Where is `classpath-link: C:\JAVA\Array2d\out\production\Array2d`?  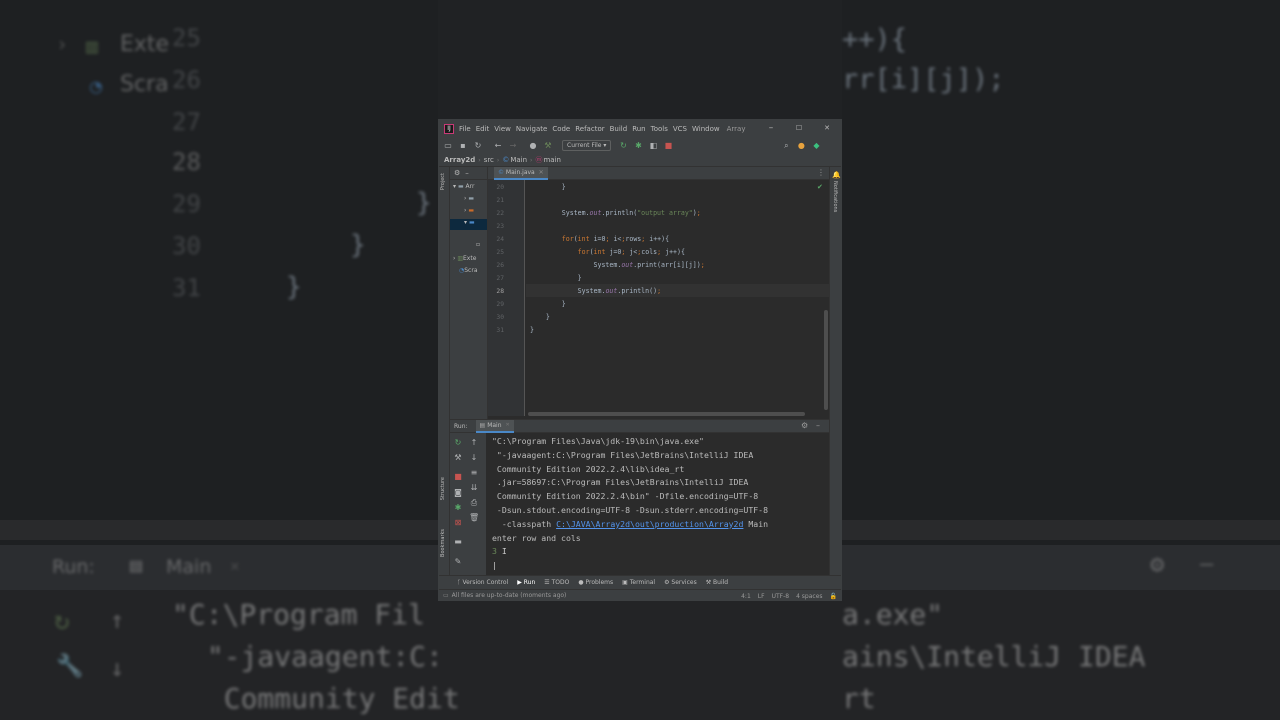 classpath-link: C:\JAVA\Array2d\out\production\Array2d is located at coordinates (649, 524).